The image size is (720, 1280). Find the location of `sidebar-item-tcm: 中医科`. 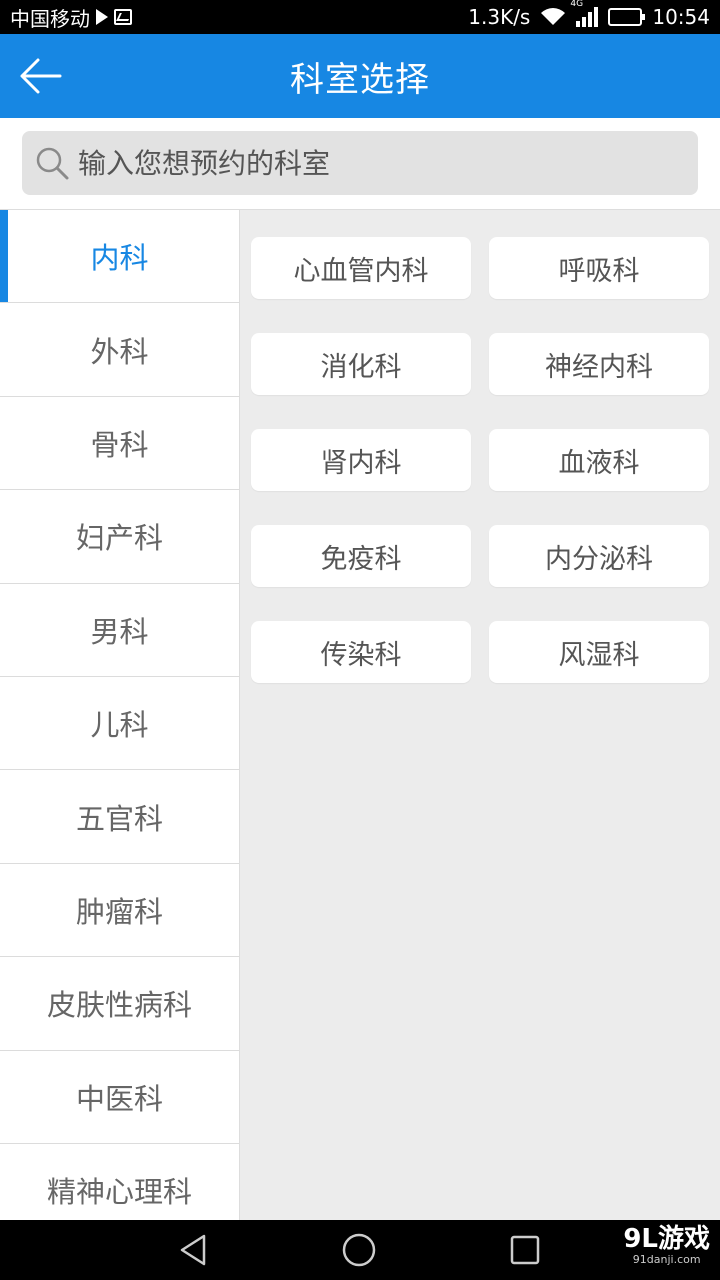

sidebar-item-tcm: 中医科 is located at coordinates (119, 1097).